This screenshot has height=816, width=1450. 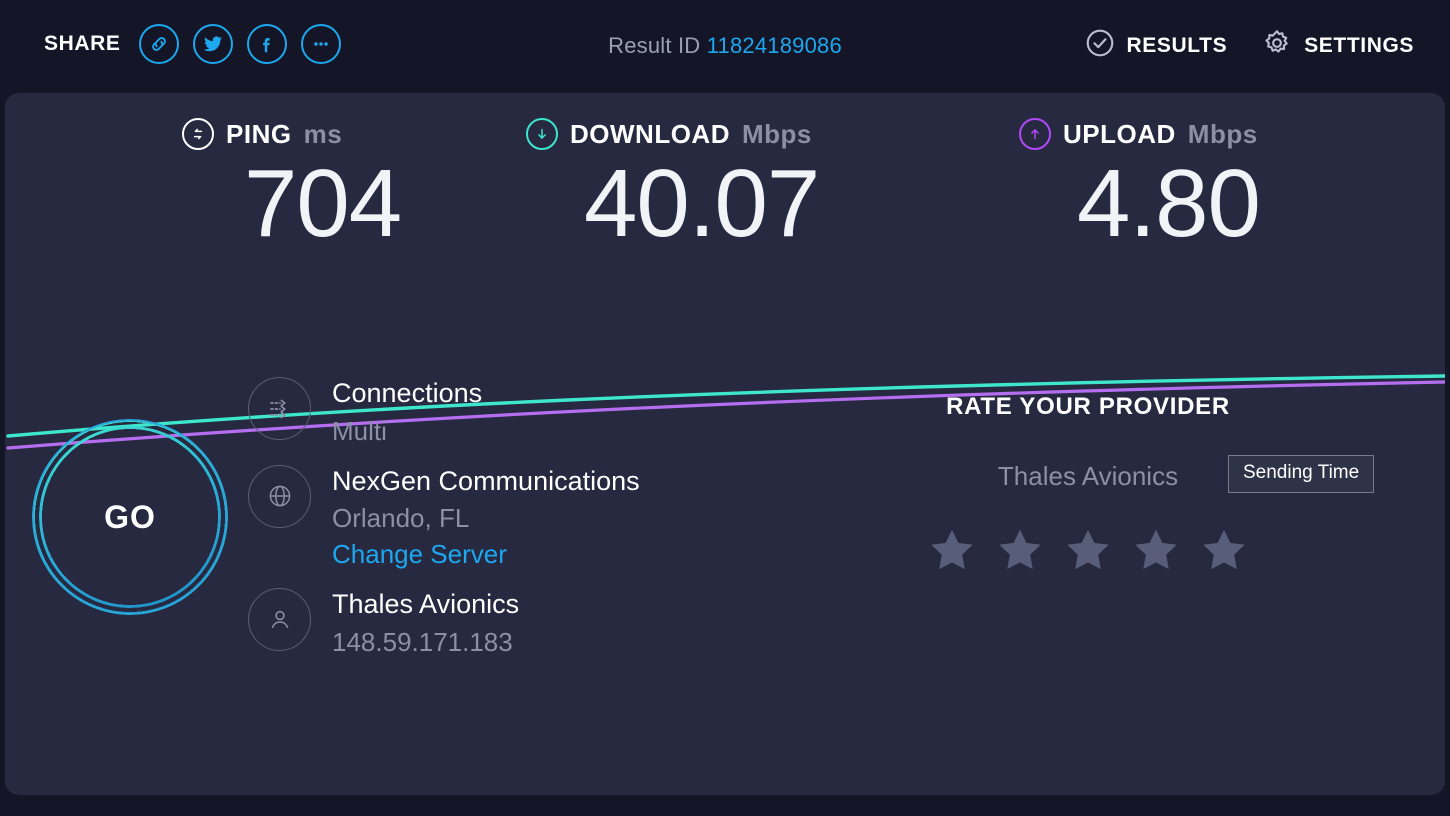 I want to click on metric-download-head: DOWNLOAD Mbps, so click(x=672, y=134).